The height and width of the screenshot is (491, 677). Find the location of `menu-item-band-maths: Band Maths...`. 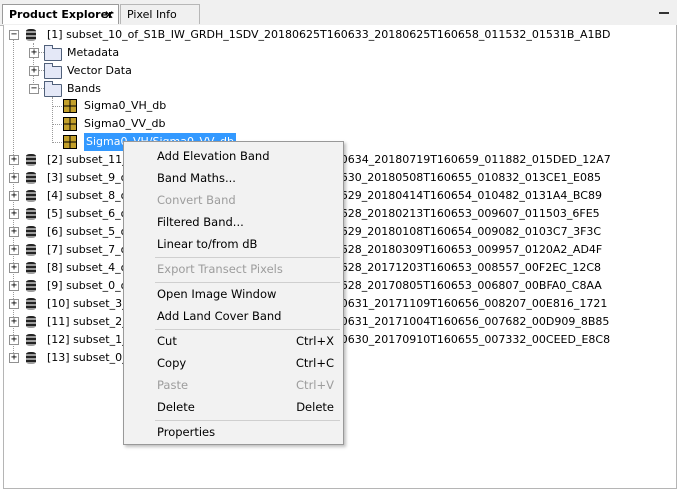

menu-item-band-maths: Band Maths... is located at coordinates (233, 178).